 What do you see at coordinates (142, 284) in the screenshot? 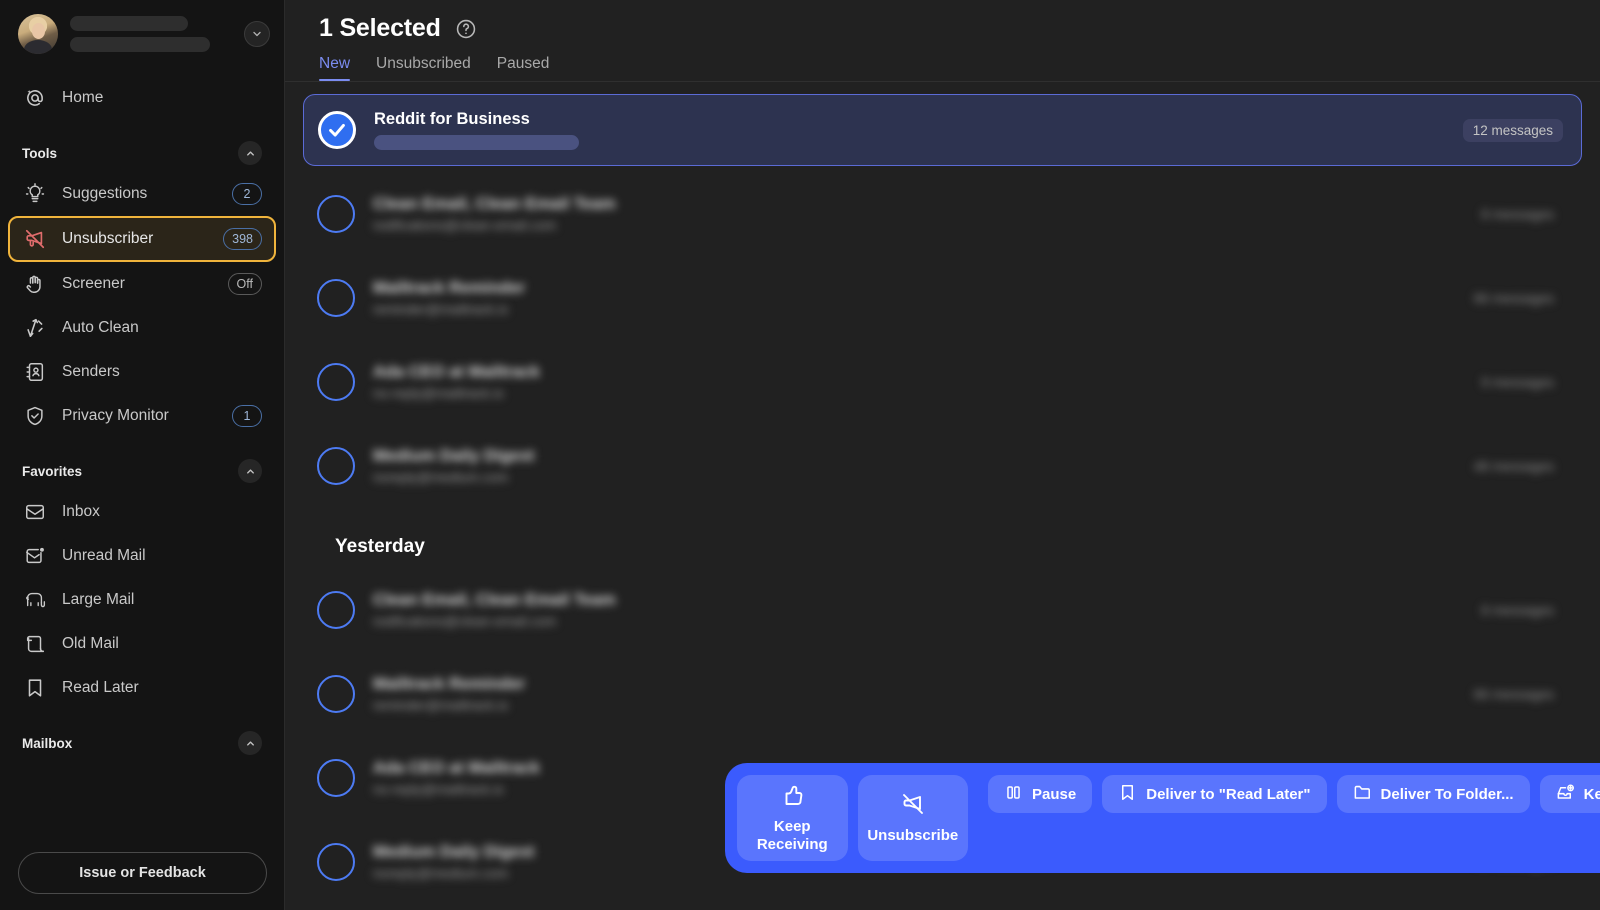
I see `sidebar-item-screener: Screener Off` at bounding box center [142, 284].